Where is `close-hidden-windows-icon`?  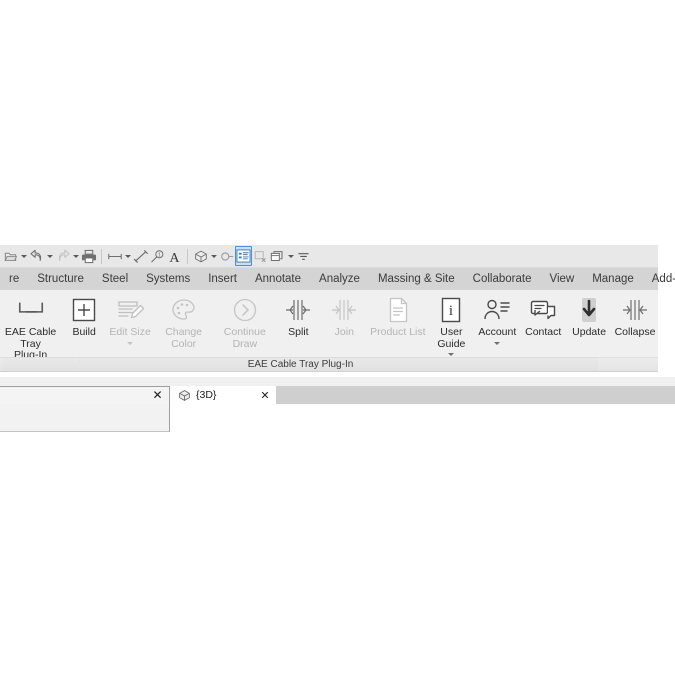
close-hidden-windows-icon is located at coordinates (260, 256).